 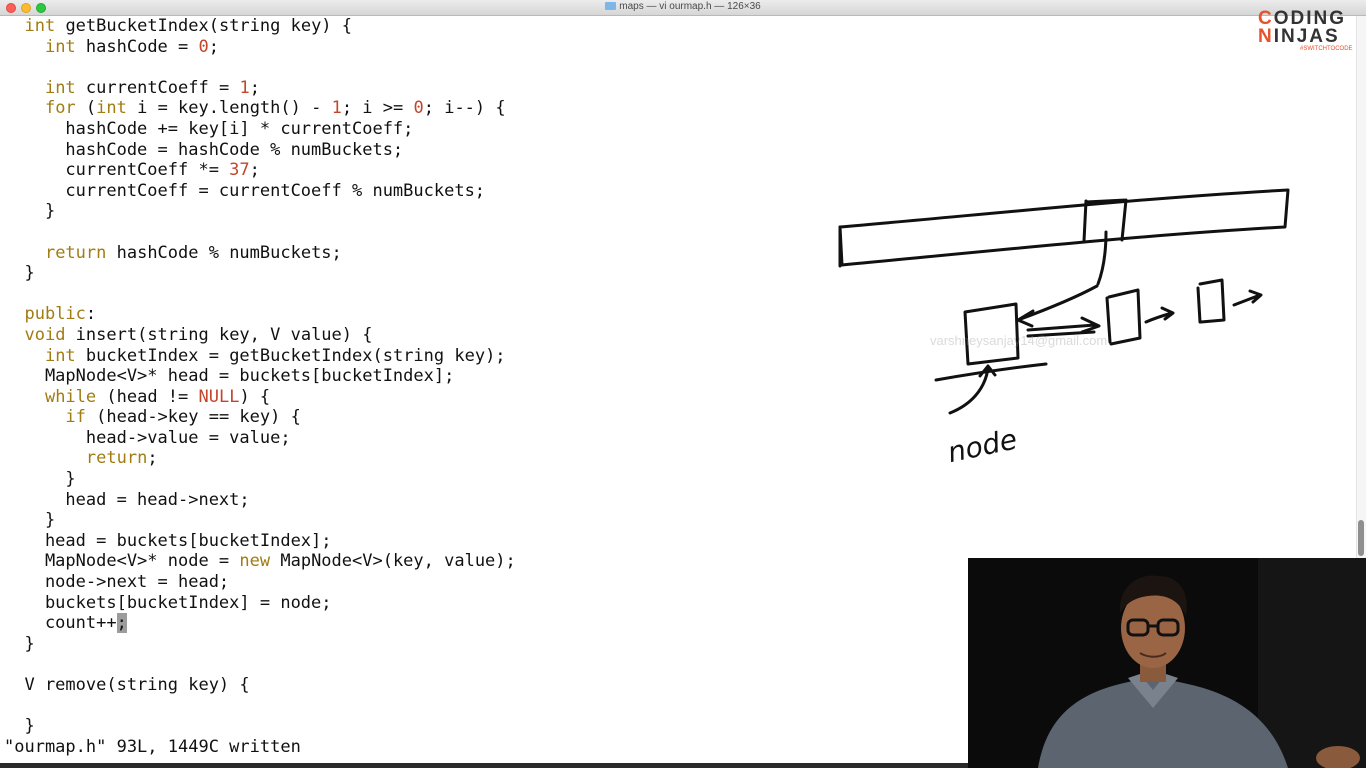 I want to click on code-token: NULL, so click(x=219, y=396).